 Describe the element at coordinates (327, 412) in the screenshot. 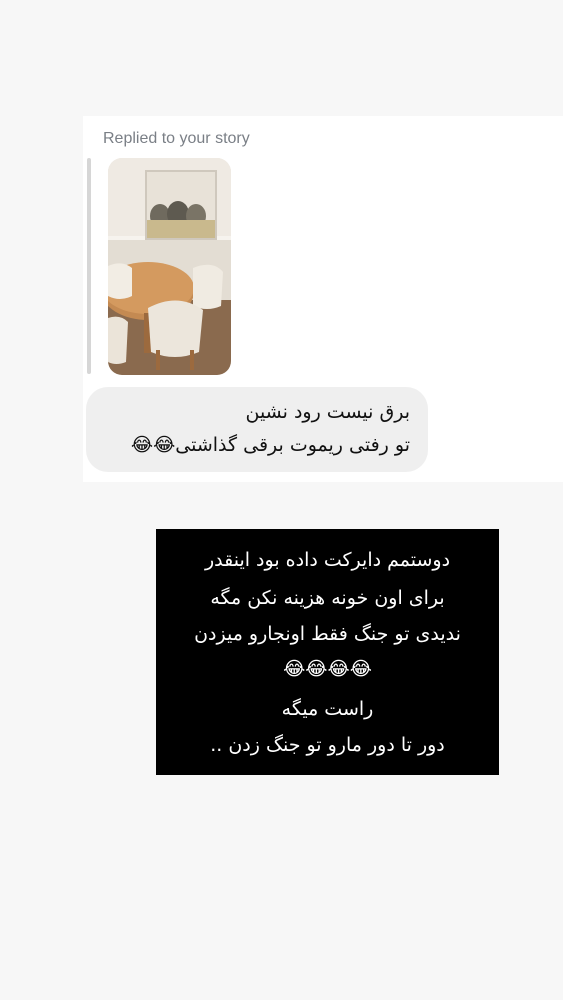

I see `message-line-1: برق نیست رود نشین` at that location.